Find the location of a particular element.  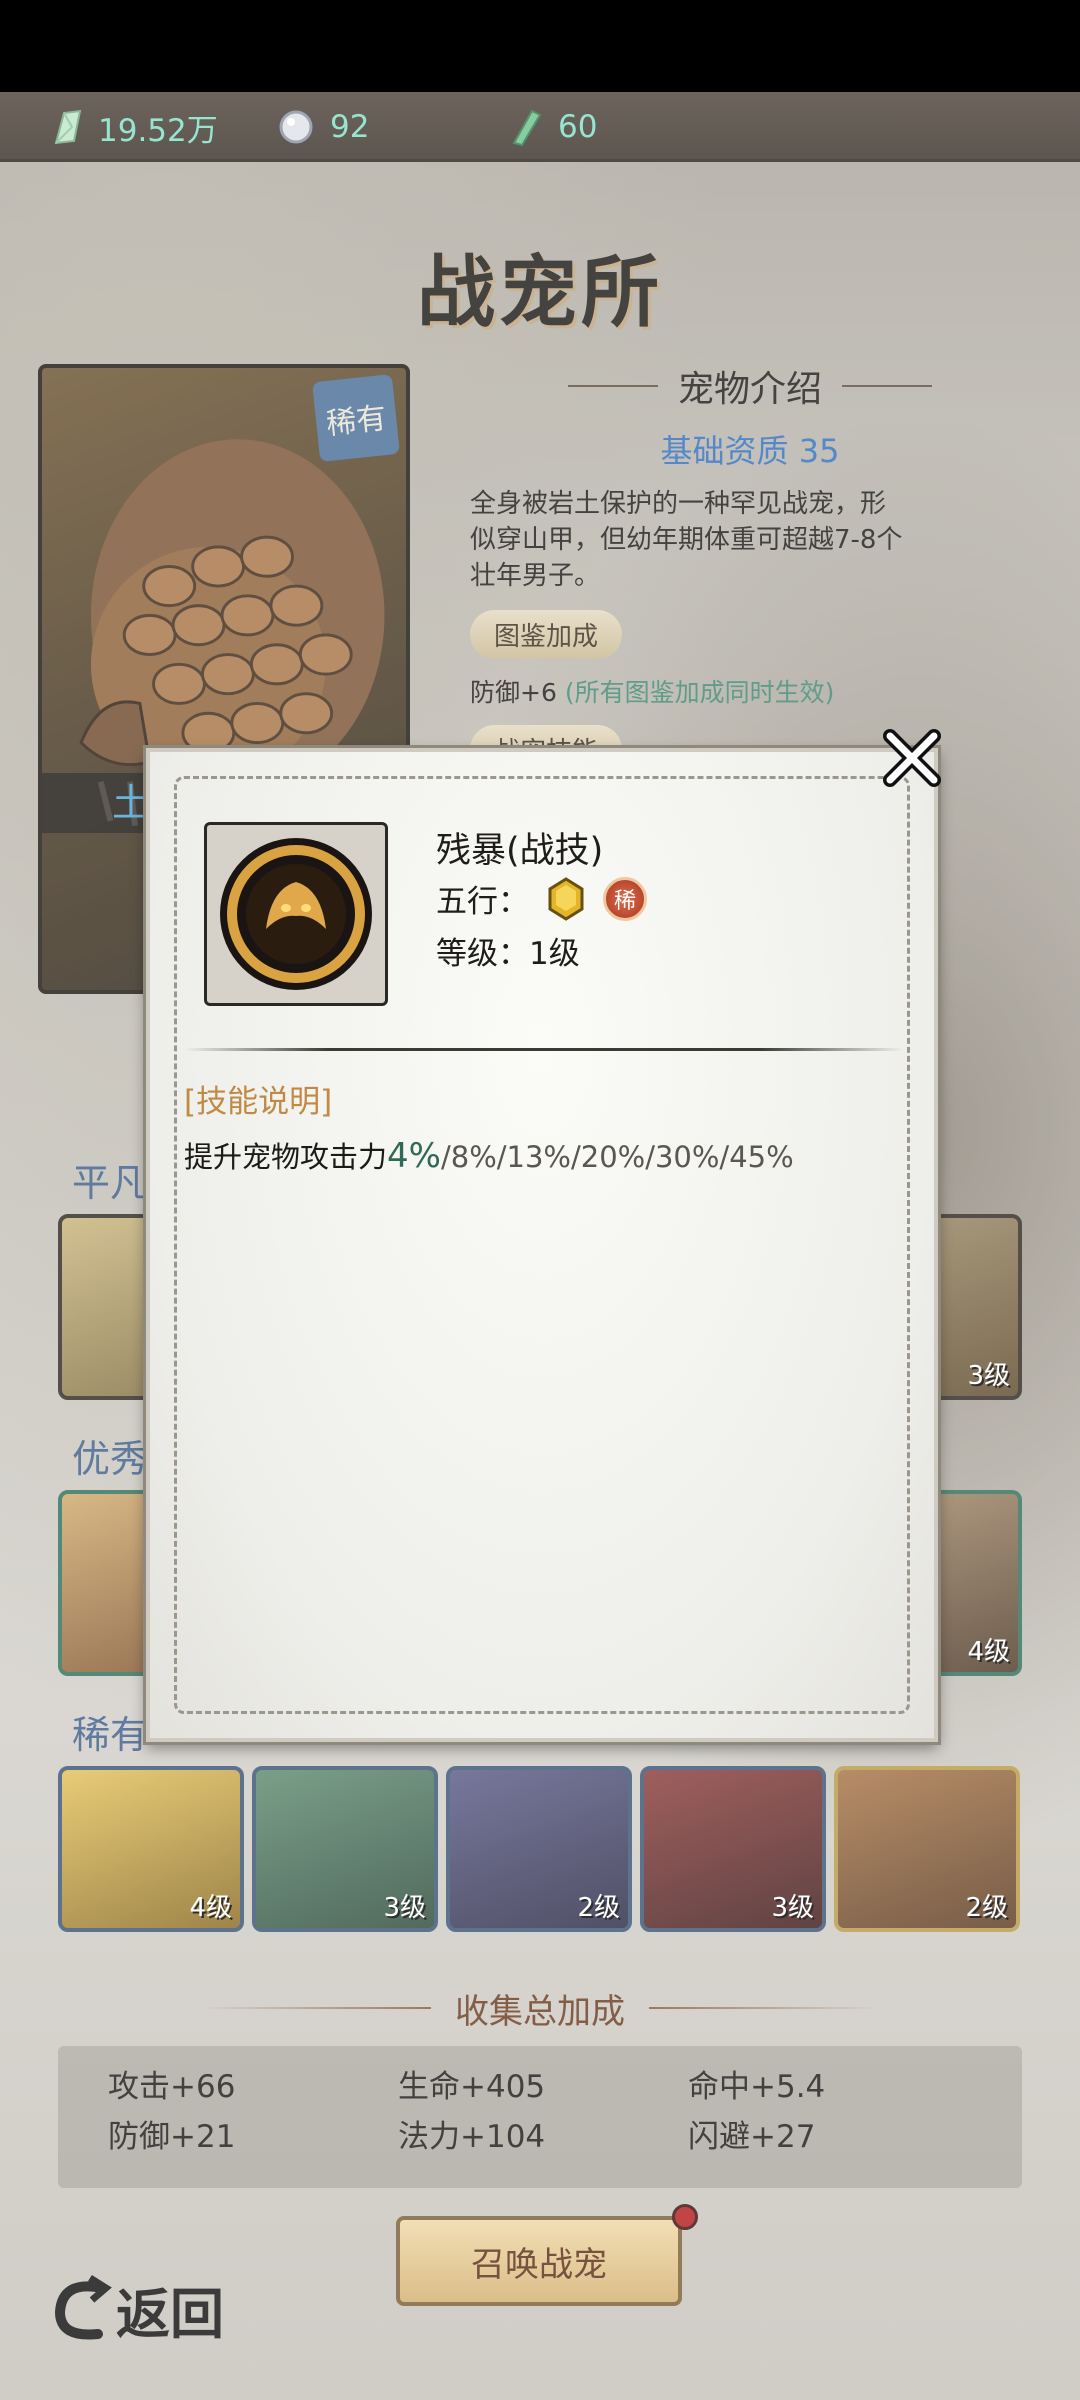

pet-description: 全身被岩土保护的一种罕见战宠，形似穿山甲，但幼年期体重可超越7-8个壮年男子。 is located at coordinates (686, 540).